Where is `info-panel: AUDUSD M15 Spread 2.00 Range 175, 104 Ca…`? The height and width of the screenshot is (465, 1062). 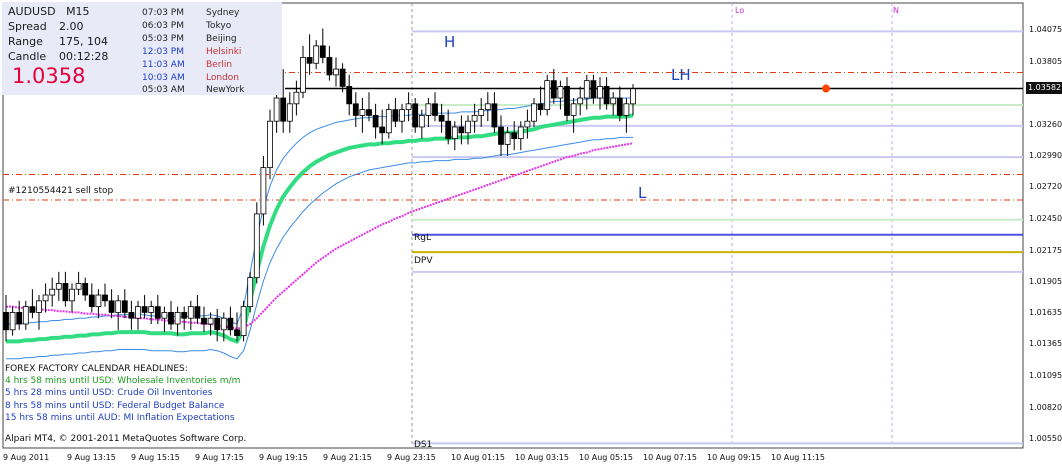 info-panel: AUDUSD M15 Spread 2.00 Range 175, 104 Ca… is located at coordinates (142, 48).